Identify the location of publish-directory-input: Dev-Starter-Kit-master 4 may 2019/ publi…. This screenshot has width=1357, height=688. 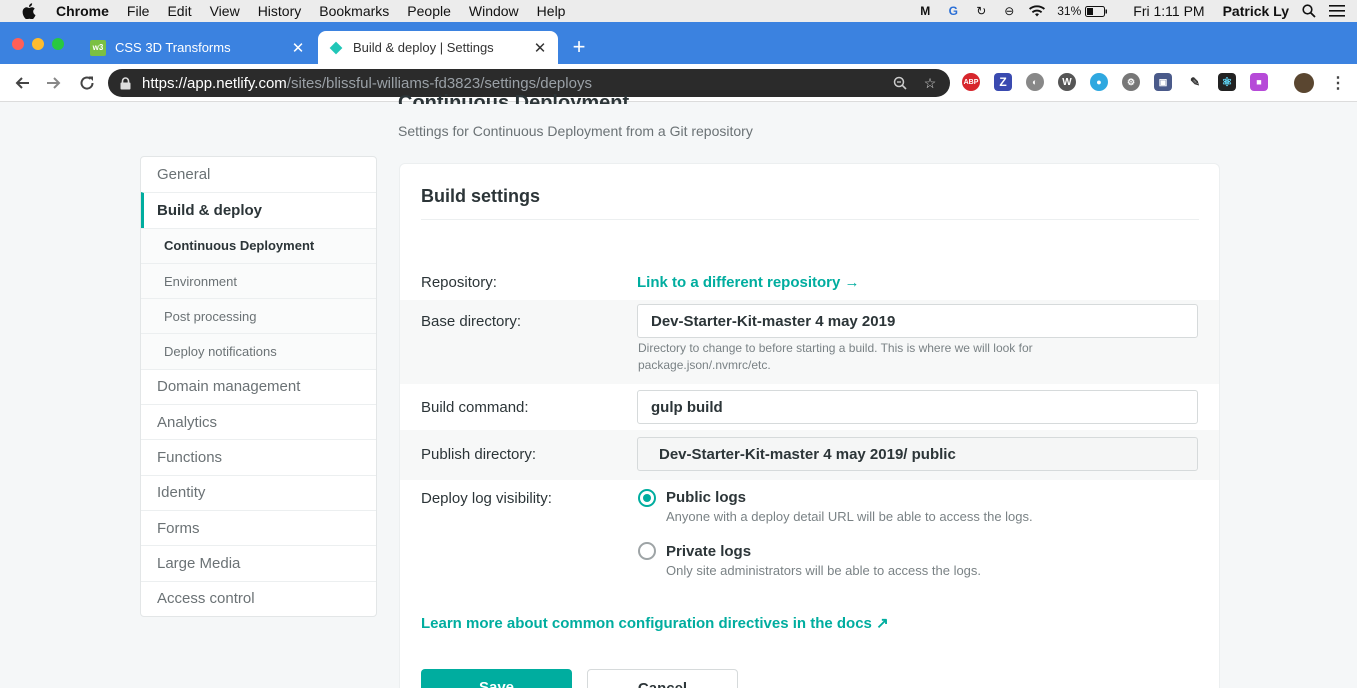
(917, 454).